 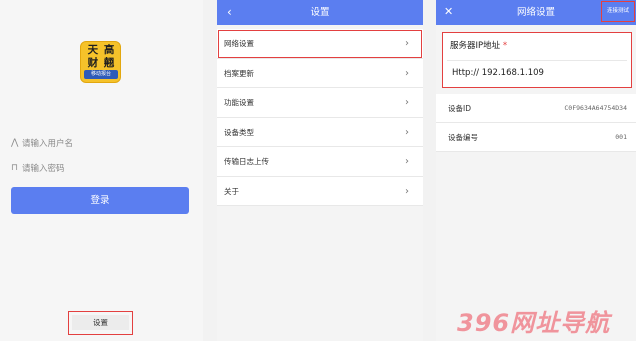 I want to click on settings-button-label: 设置, so click(x=100, y=322).